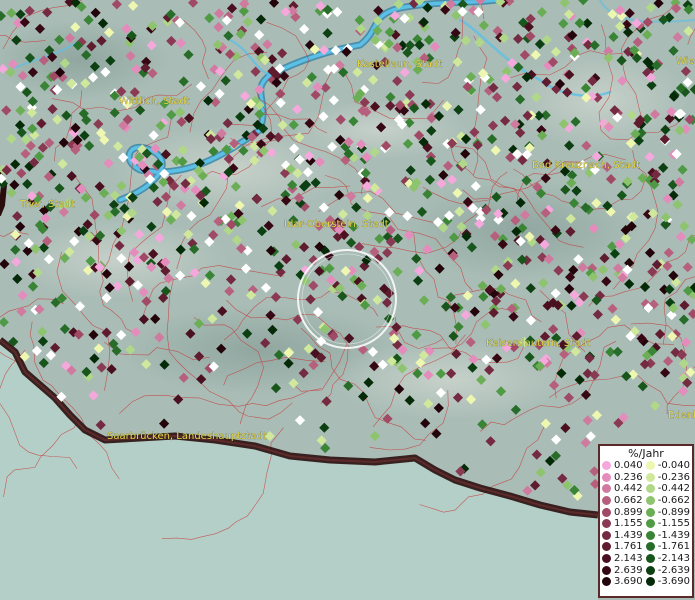 The height and width of the screenshot is (600, 695). I want to click on legend-entry: 0.899, so click(624, 512).